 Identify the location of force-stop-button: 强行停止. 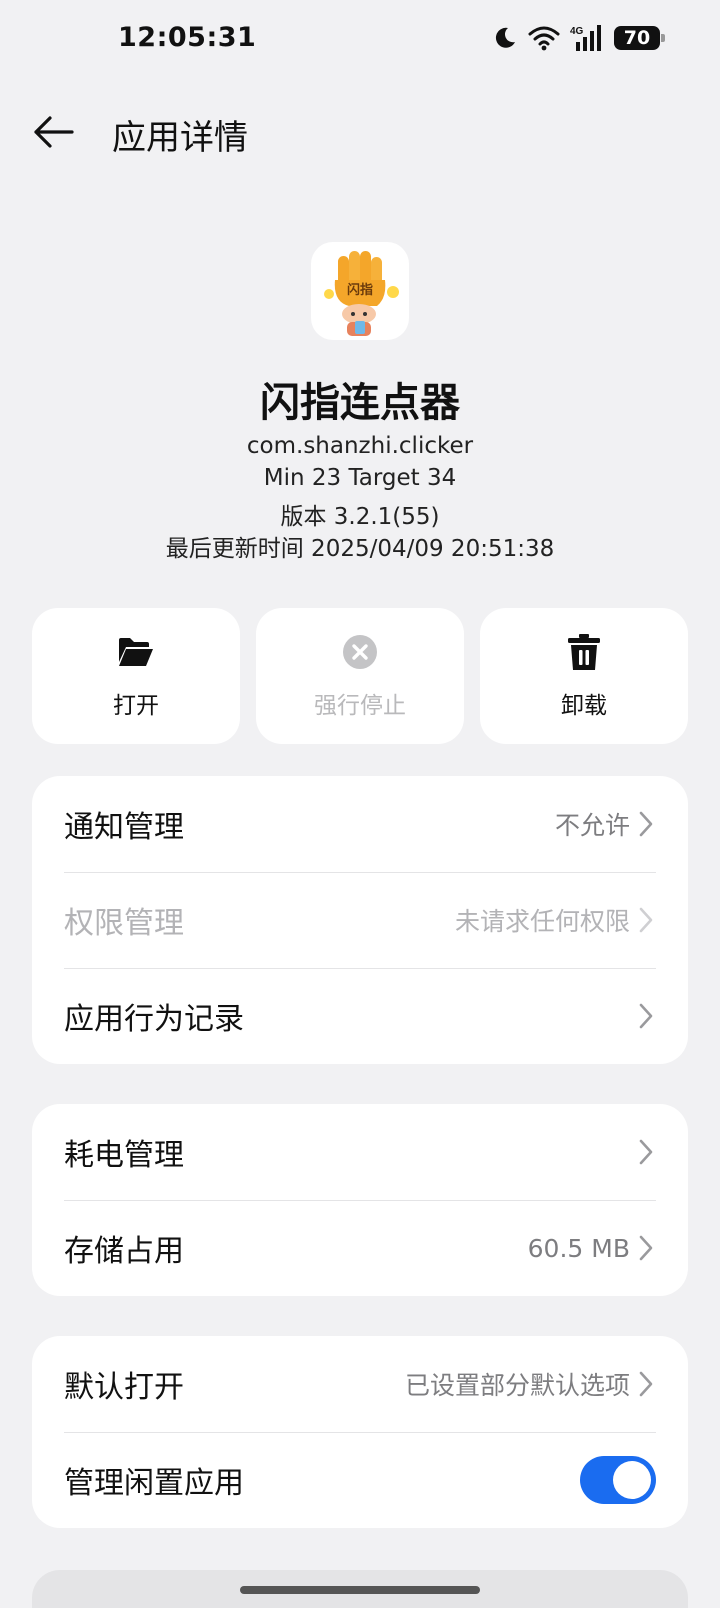
(360, 676).